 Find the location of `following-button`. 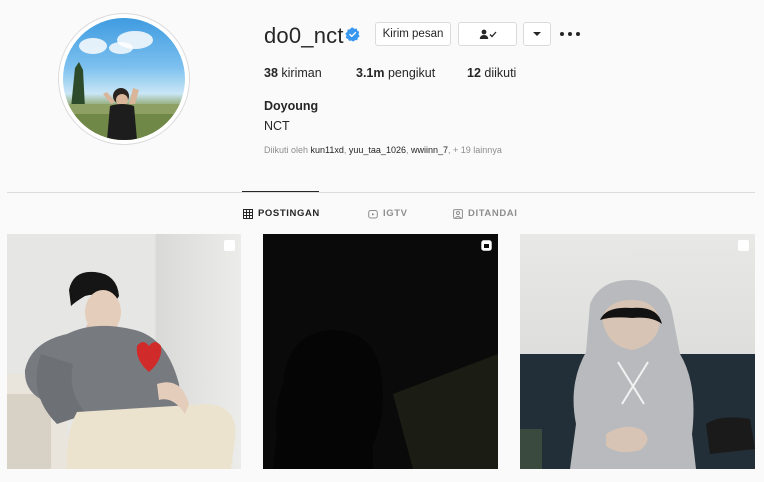

following-button is located at coordinates (487, 34).